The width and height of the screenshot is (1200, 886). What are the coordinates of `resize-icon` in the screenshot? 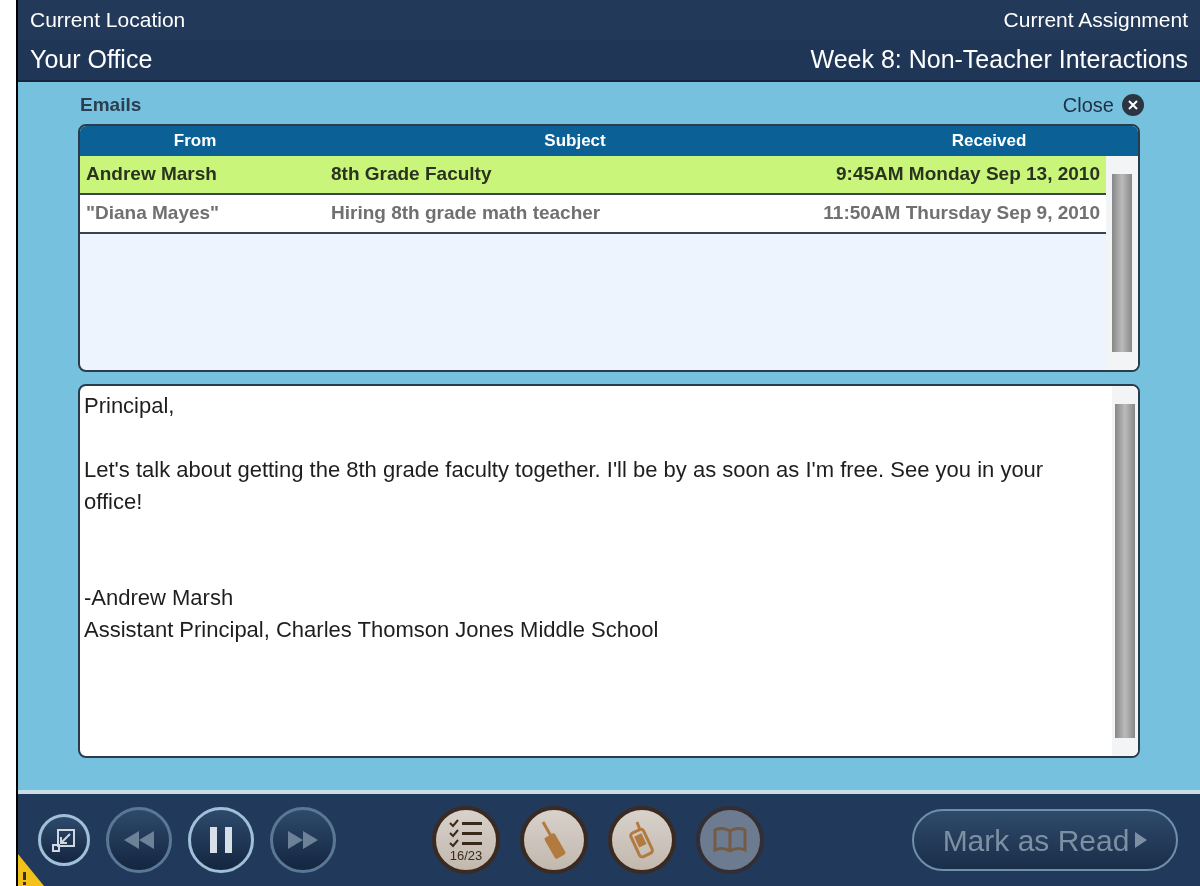 It's located at (64, 840).